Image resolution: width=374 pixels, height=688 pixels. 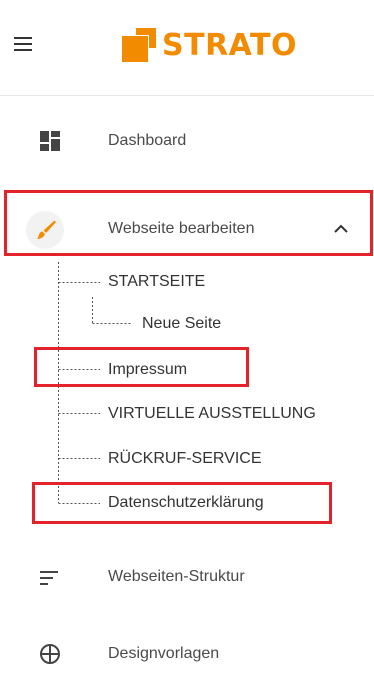 I want to click on subitem-neue-seite: Neue Seite, so click(x=181, y=324).